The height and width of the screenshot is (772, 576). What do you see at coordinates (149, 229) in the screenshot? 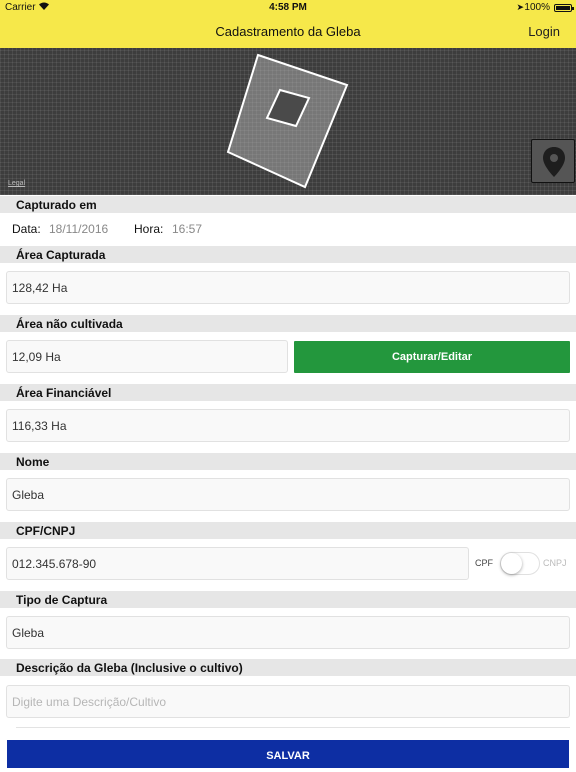
I see `time-label: Hora:` at bounding box center [149, 229].